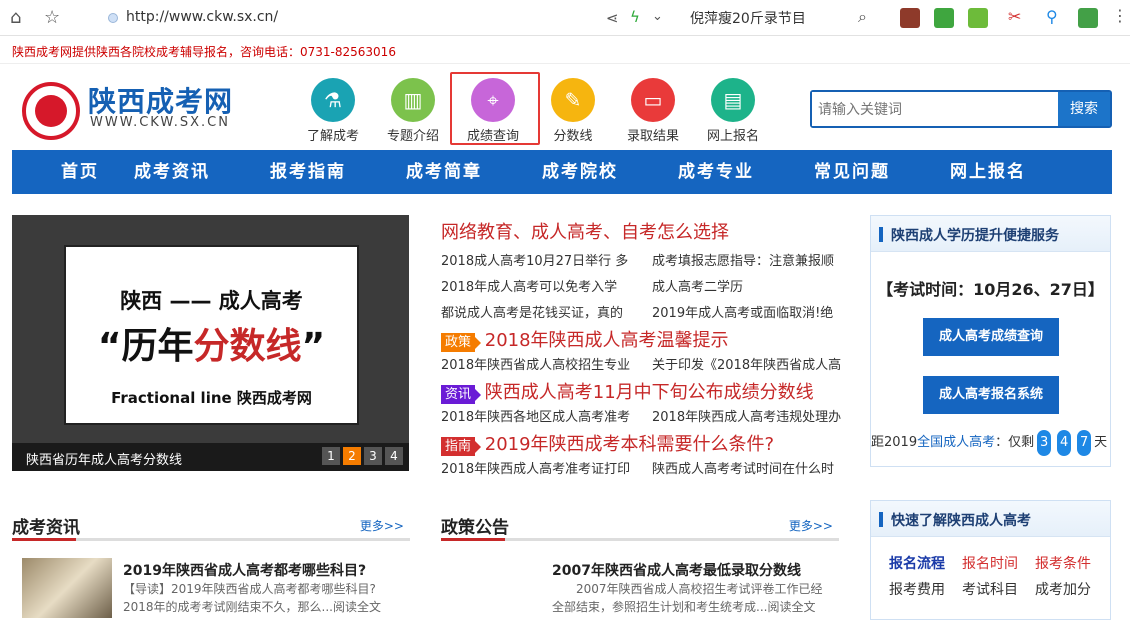 Image resolution: width=1130 pixels, height=620 pixels. What do you see at coordinates (852, 172) in the screenshot?
I see `nav-faq: 常见问题` at bounding box center [852, 172].